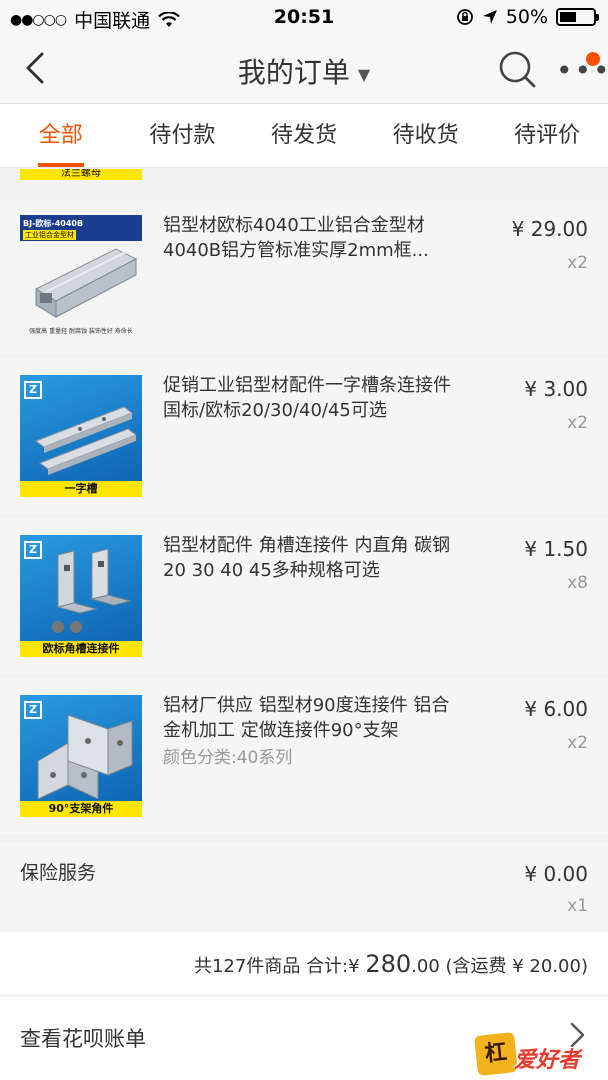 This screenshot has height=1080, width=608. What do you see at coordinates (426, 135) in the screenshot?
I see `tab-pending-receipt: 待收货` at bounding box center [426, 135].